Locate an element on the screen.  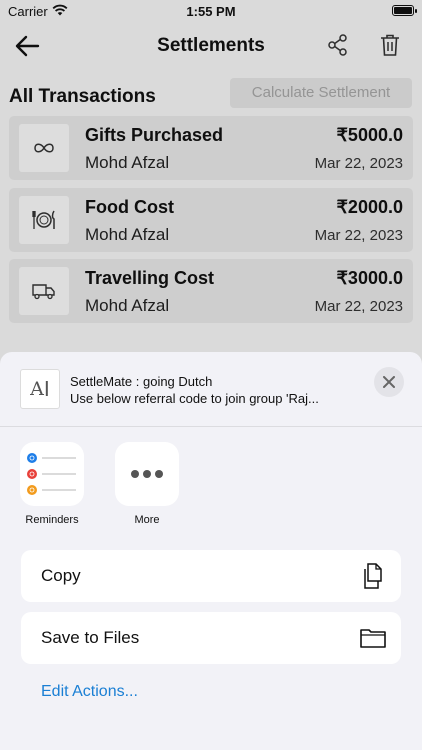
text-document-icon: AI is located at coordinates (40, 389).